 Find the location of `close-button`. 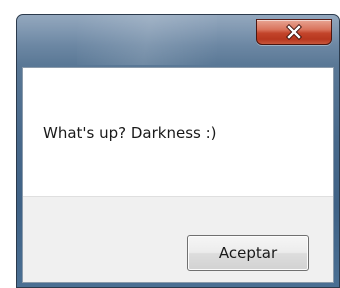

close-button is located at coordinates (294, 32).